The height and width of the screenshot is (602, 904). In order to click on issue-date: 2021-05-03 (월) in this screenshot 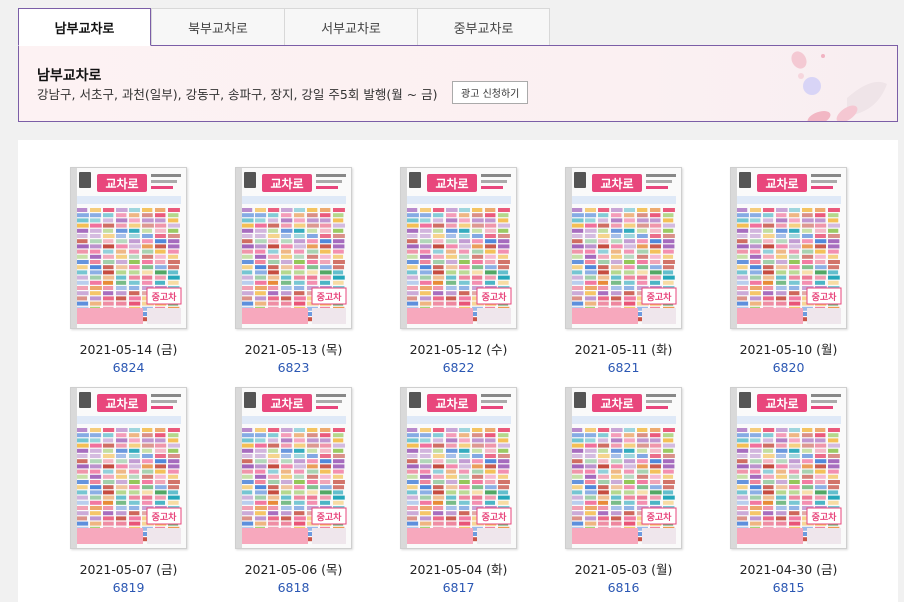, I will do `click(623, 569)`.